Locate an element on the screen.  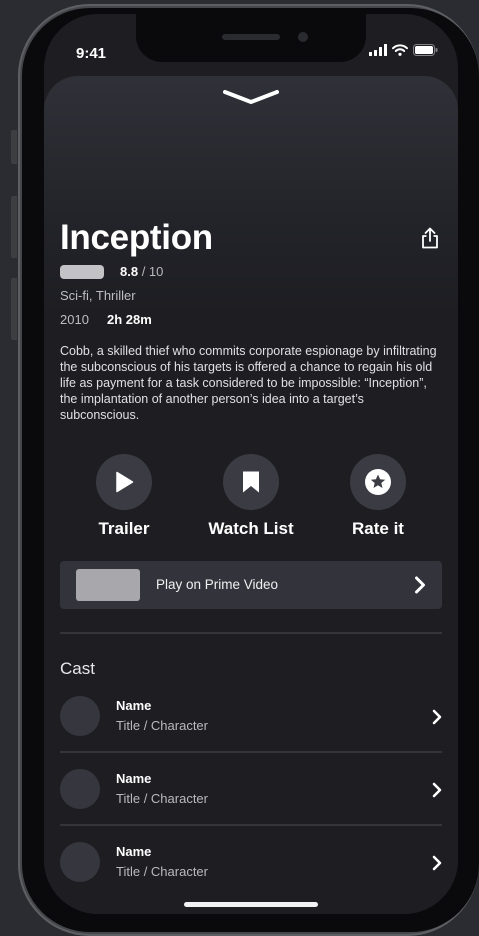
rating-source-logo is located at coordinates (82, 272).